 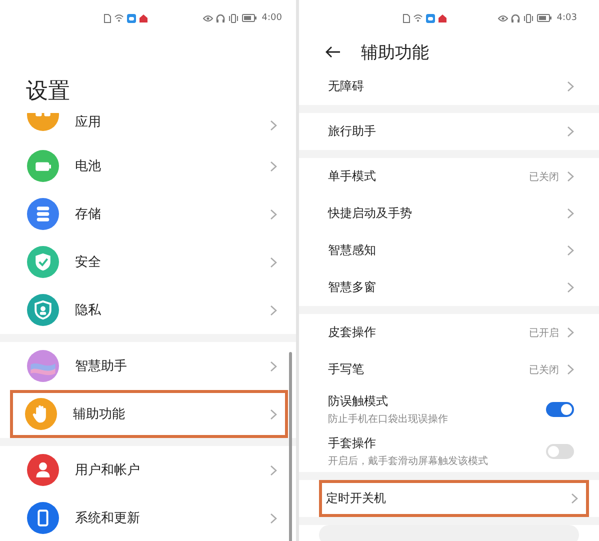 I want to click on settings-item: 存储, so click(x=148, y=214).